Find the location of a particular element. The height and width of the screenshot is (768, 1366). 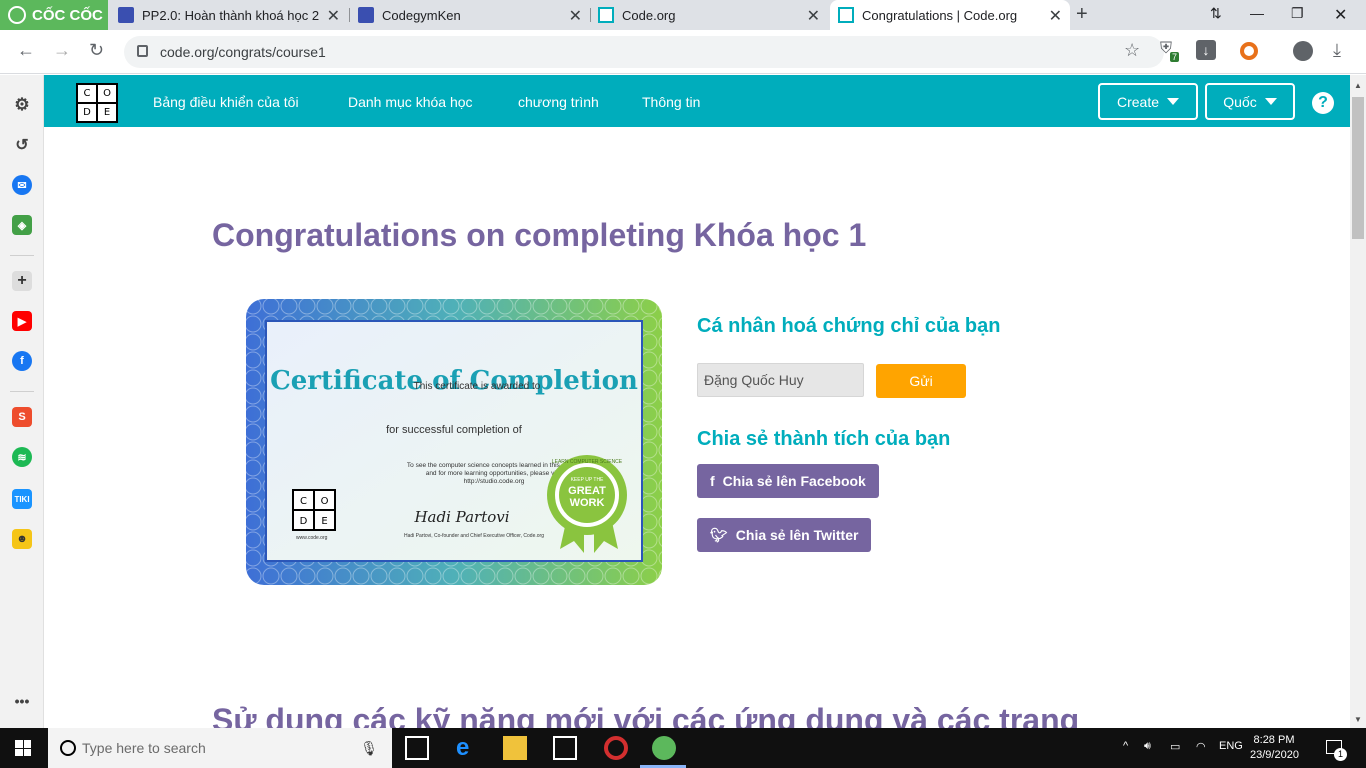

history-icon: ↺ is located at coordinates (22, 145).